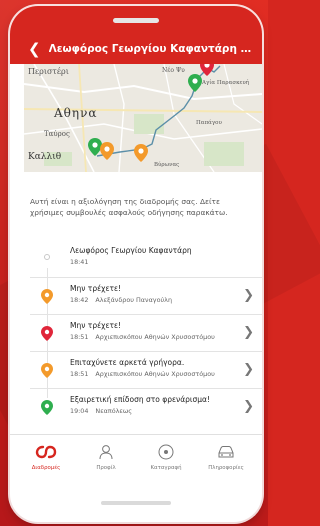  Describe the element at coordinates (226, 83) in the screenshot. I see `map-label-agia-paraskevi: Αγία Παρασκευή` at that location.